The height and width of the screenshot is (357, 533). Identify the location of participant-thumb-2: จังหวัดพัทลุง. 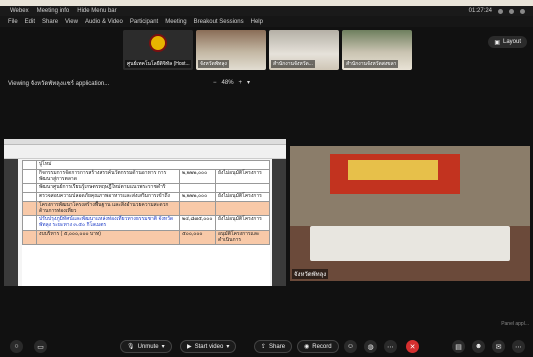
(231, 50).